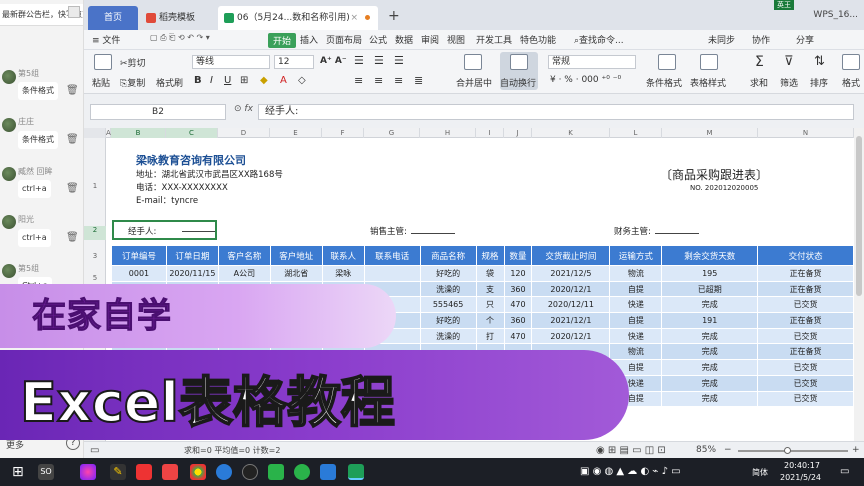 This screenshot has width=864, height=486. What do you see at coordinates (343, 133) in the screenshot?
I see `col-header: F` at bounding box center [343, 133].